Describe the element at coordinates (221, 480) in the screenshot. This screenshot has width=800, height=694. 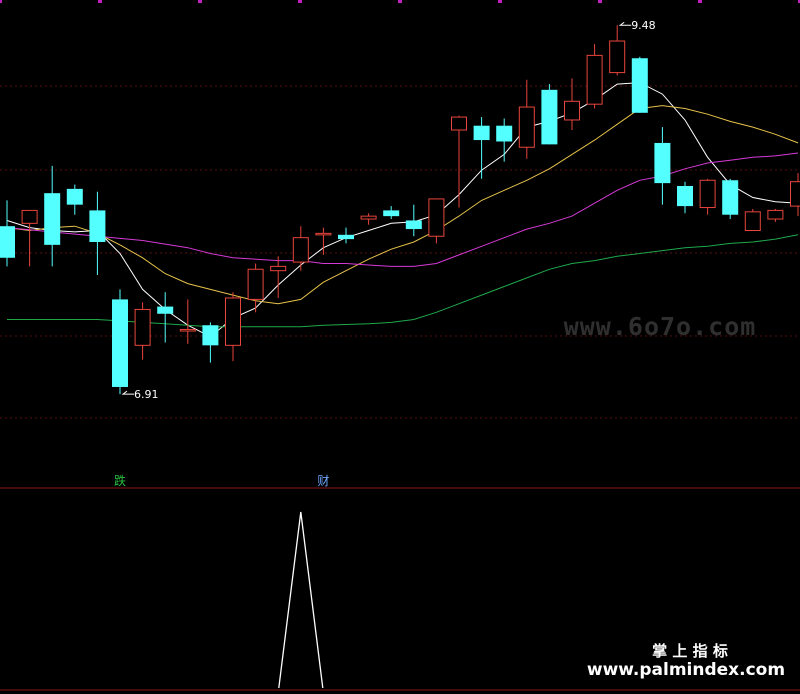
I see `signal-labels: 跌财` at that location.